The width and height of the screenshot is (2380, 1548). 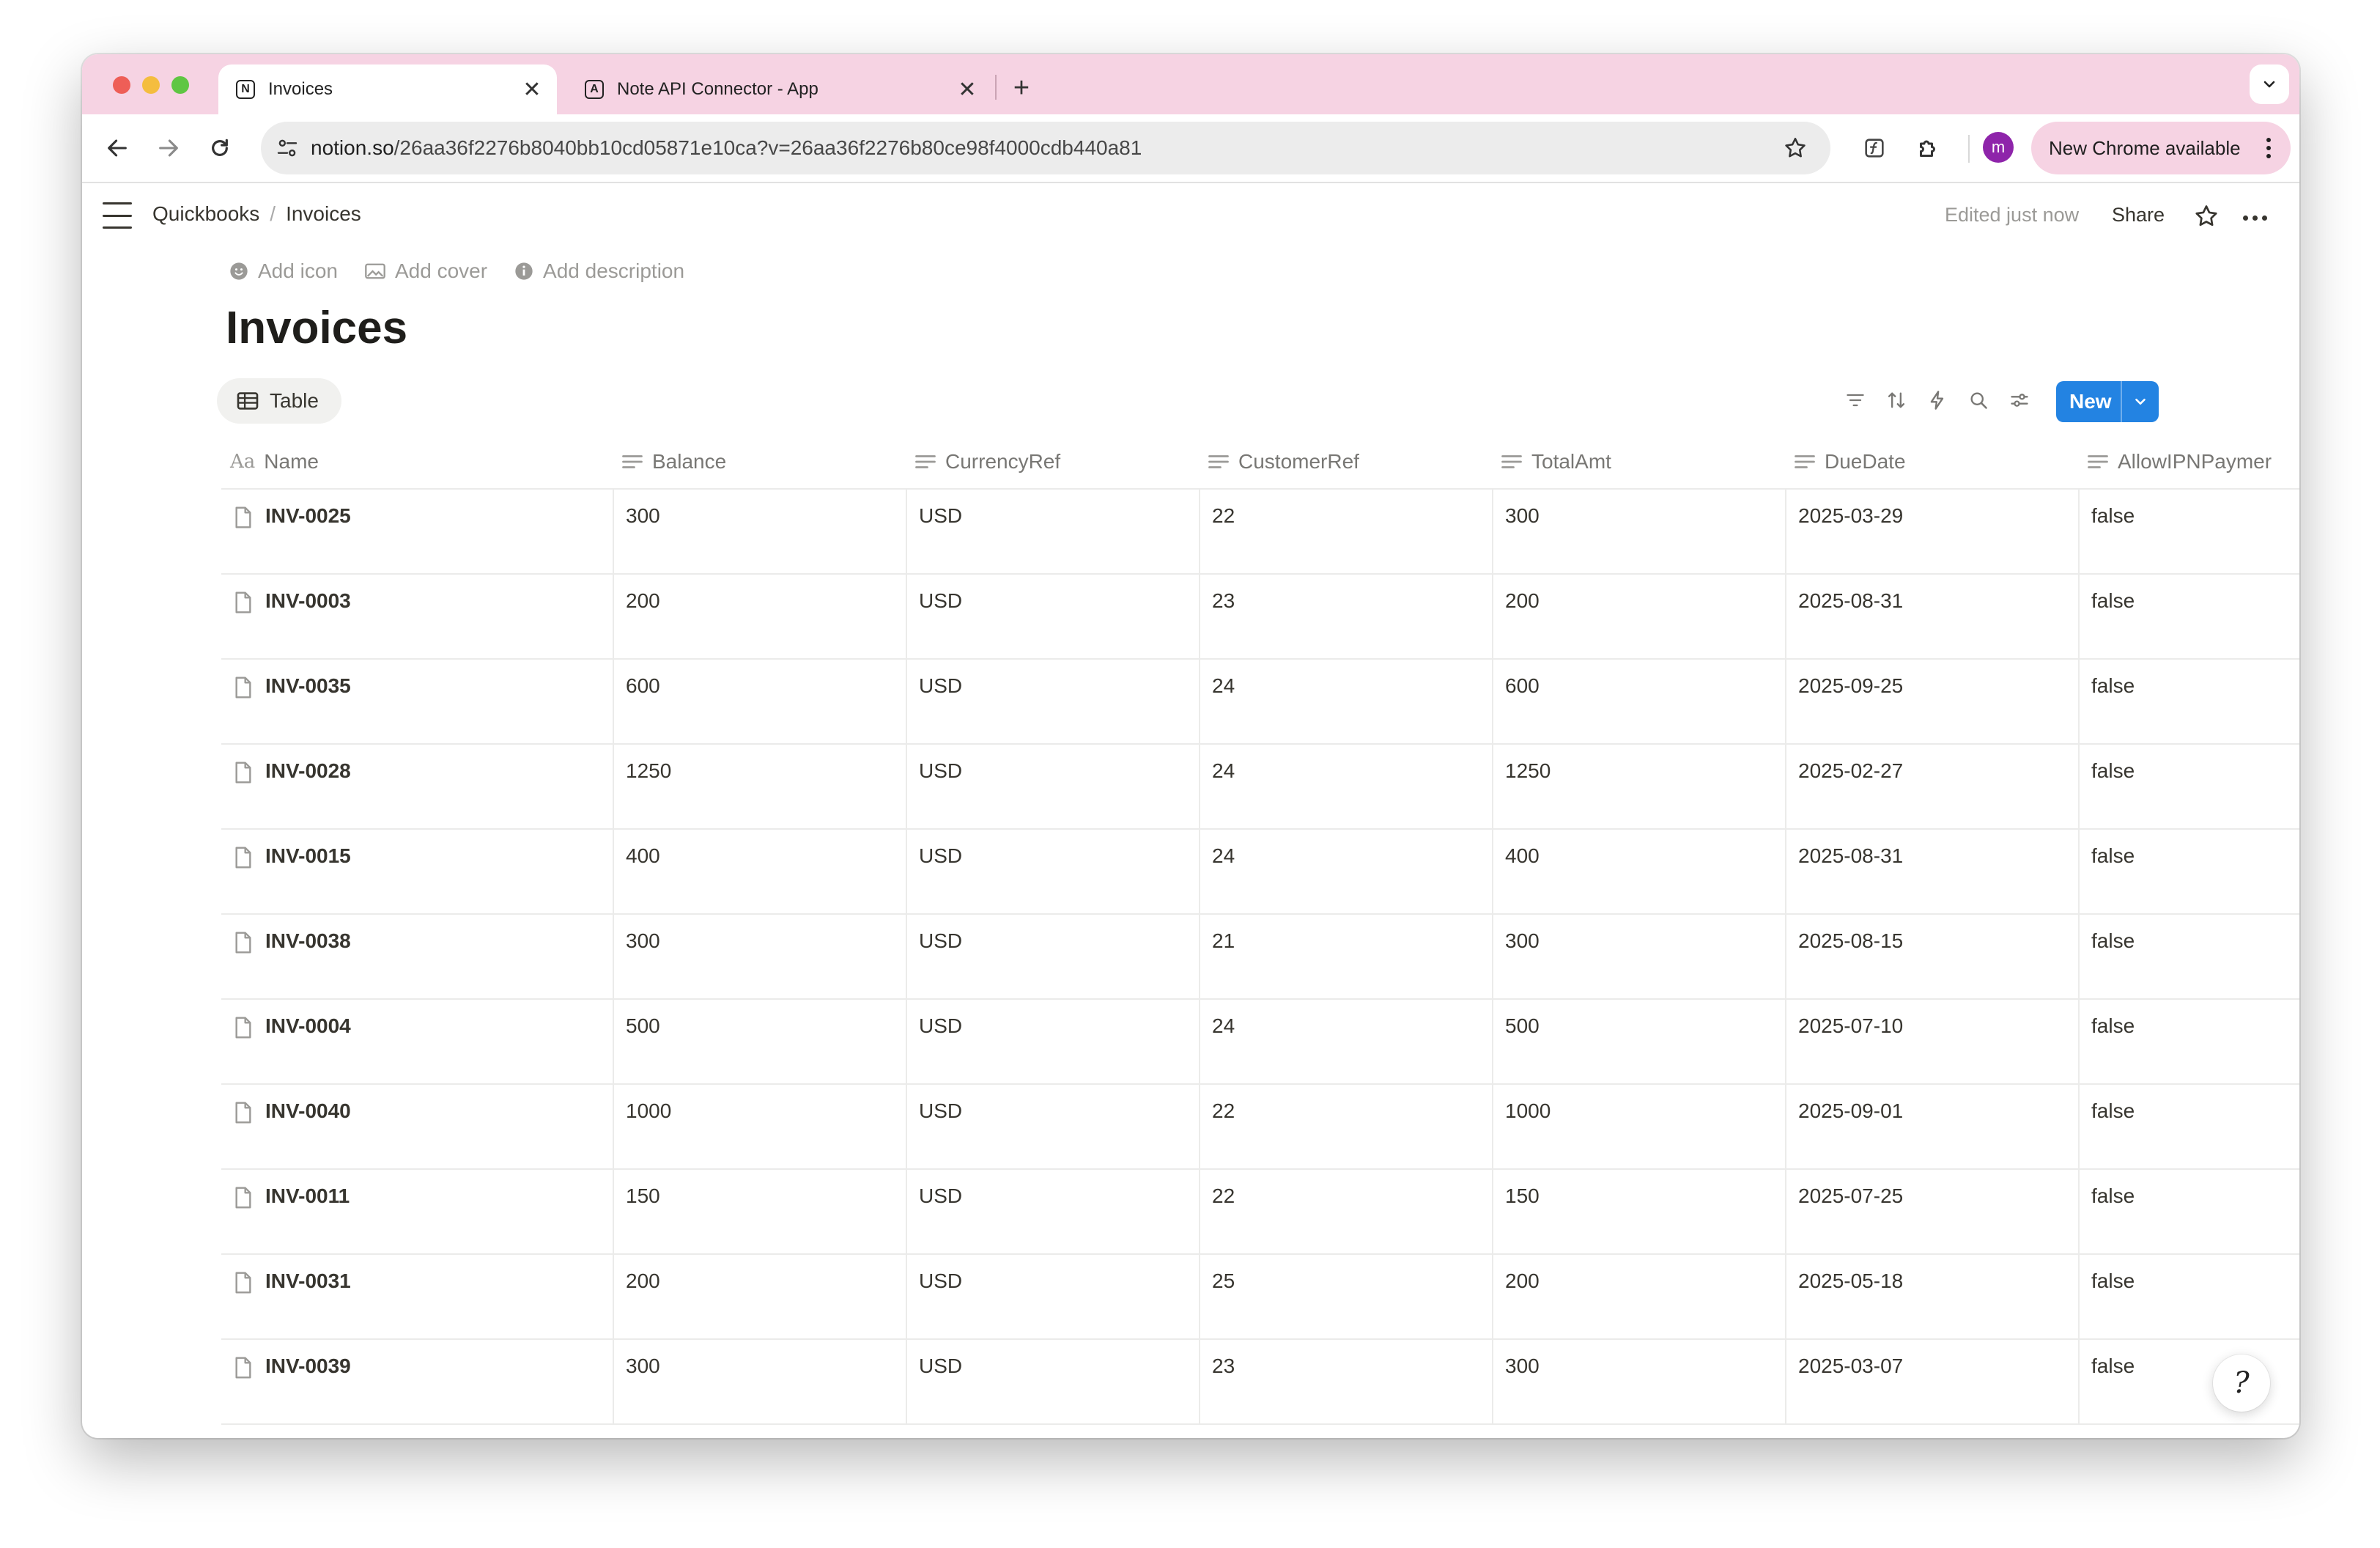 What do you see at coordinates (283, 271) in the screenshot?
I see `add-icon-button: Add icon` at bounding box center [283, 271].